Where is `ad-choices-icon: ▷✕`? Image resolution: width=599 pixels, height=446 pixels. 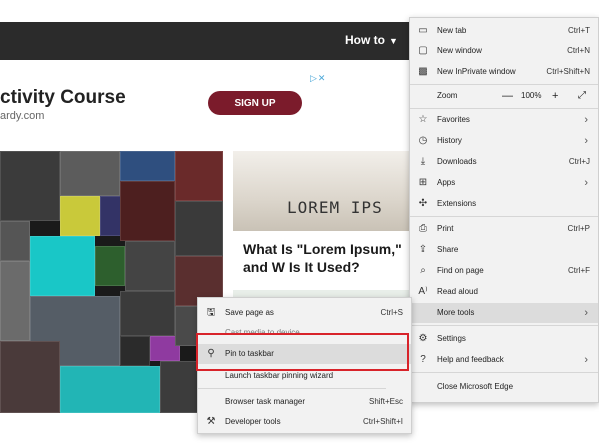
ad-choices-icon: ▷✕ is located at coordinates (318, 78).